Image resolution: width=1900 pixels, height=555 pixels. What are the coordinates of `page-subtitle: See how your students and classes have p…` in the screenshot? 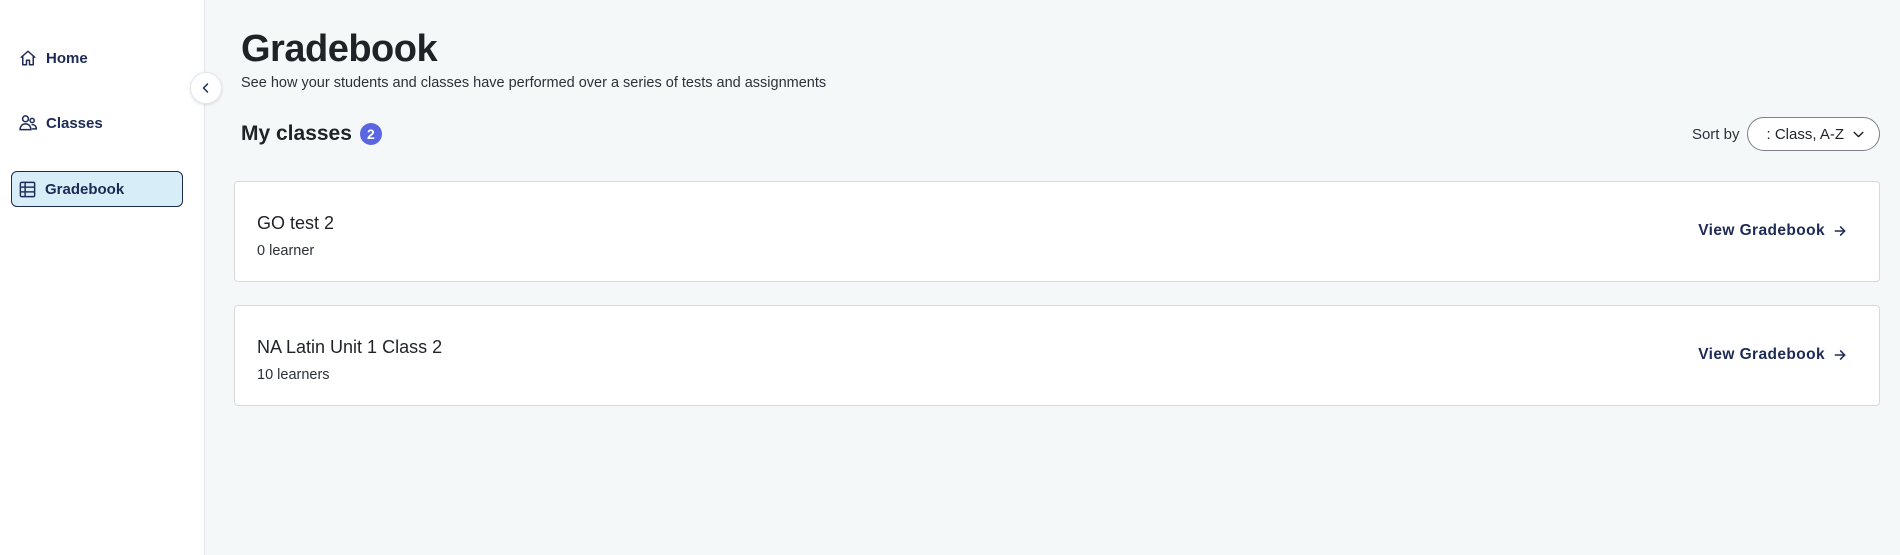 It's located at (534, 83).